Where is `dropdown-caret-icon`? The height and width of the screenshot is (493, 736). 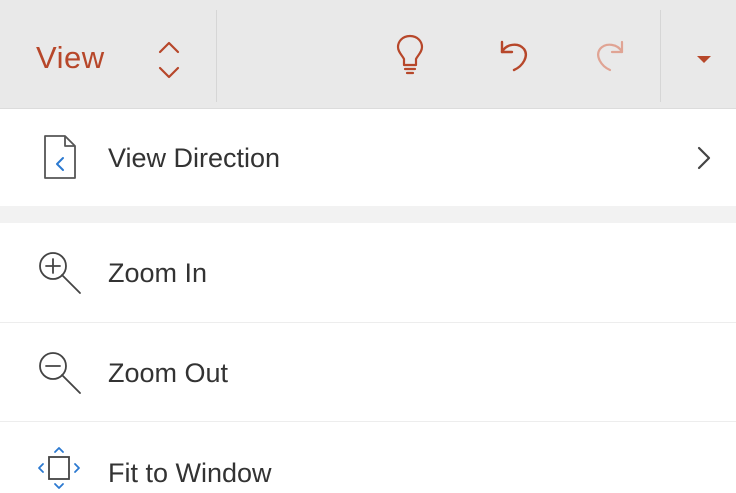 dropdown-caret-icon is located at coordinates (704, 54).